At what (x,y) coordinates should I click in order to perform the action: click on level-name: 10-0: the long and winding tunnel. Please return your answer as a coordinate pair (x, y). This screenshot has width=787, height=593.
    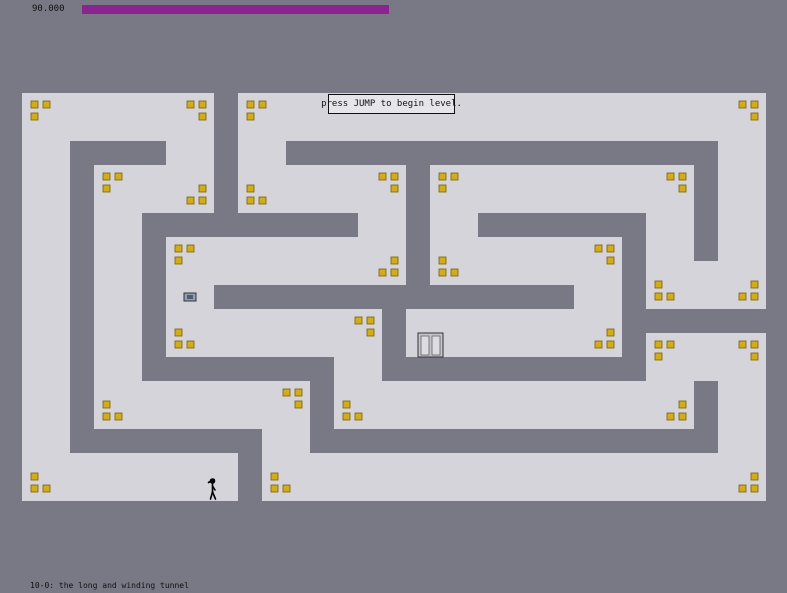
    Looking at the image, I should click on (109, 585).